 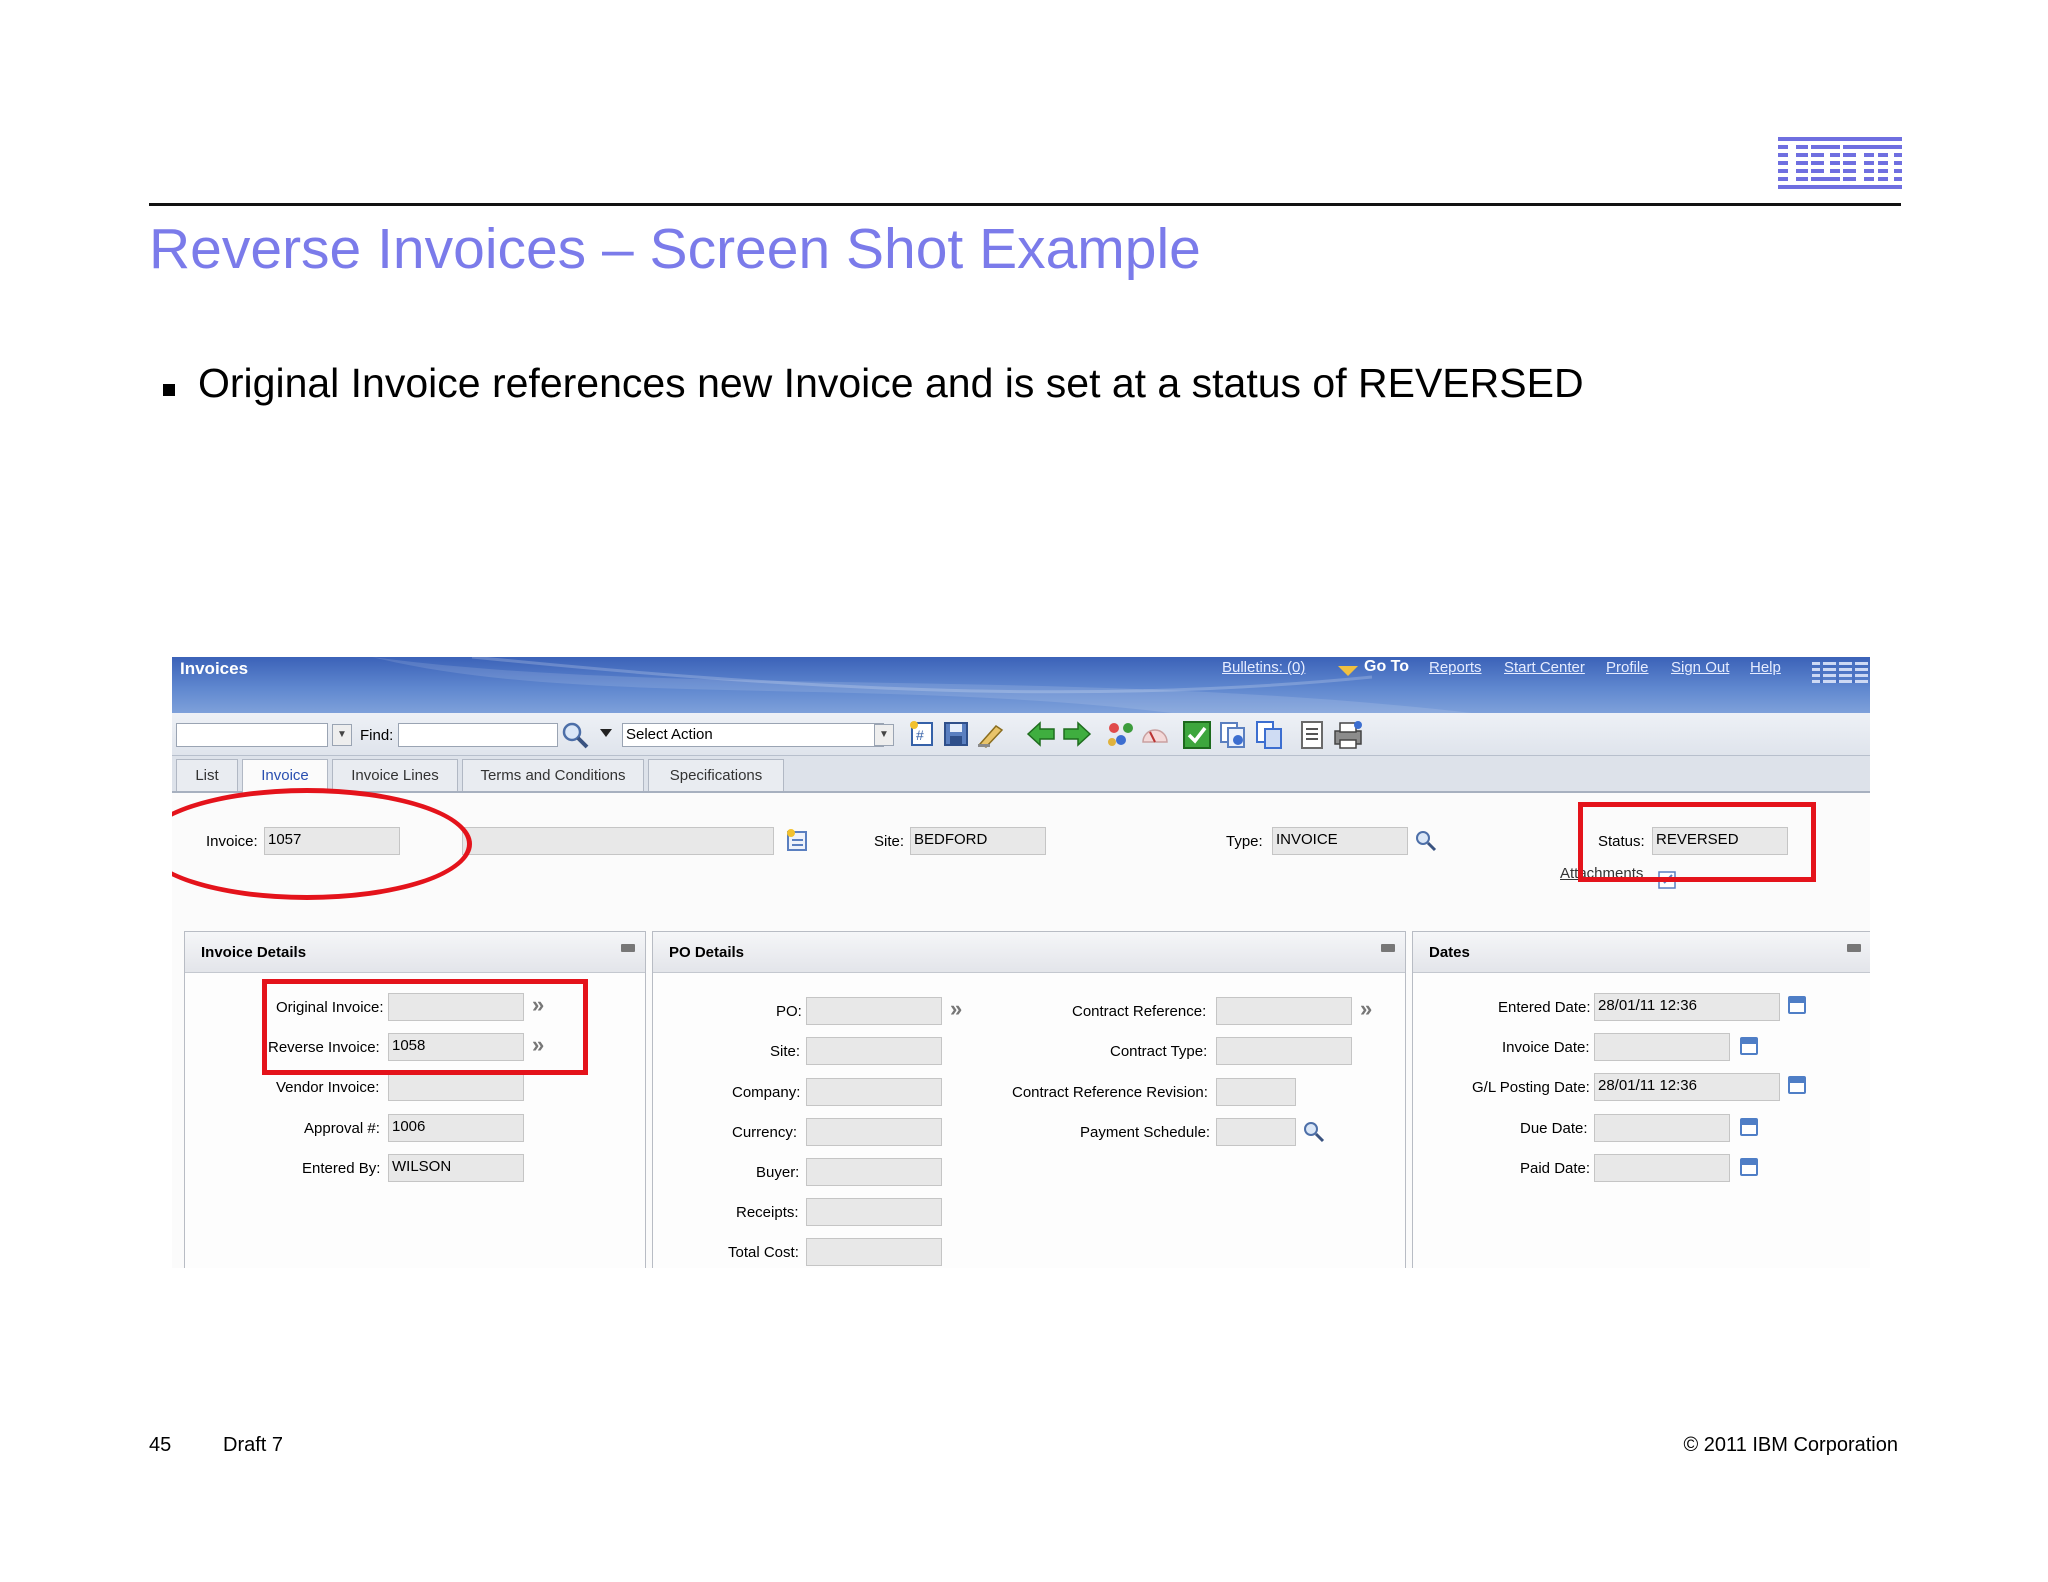 I want to click on po-site-label: Site:, so click(x=785, y=1051).